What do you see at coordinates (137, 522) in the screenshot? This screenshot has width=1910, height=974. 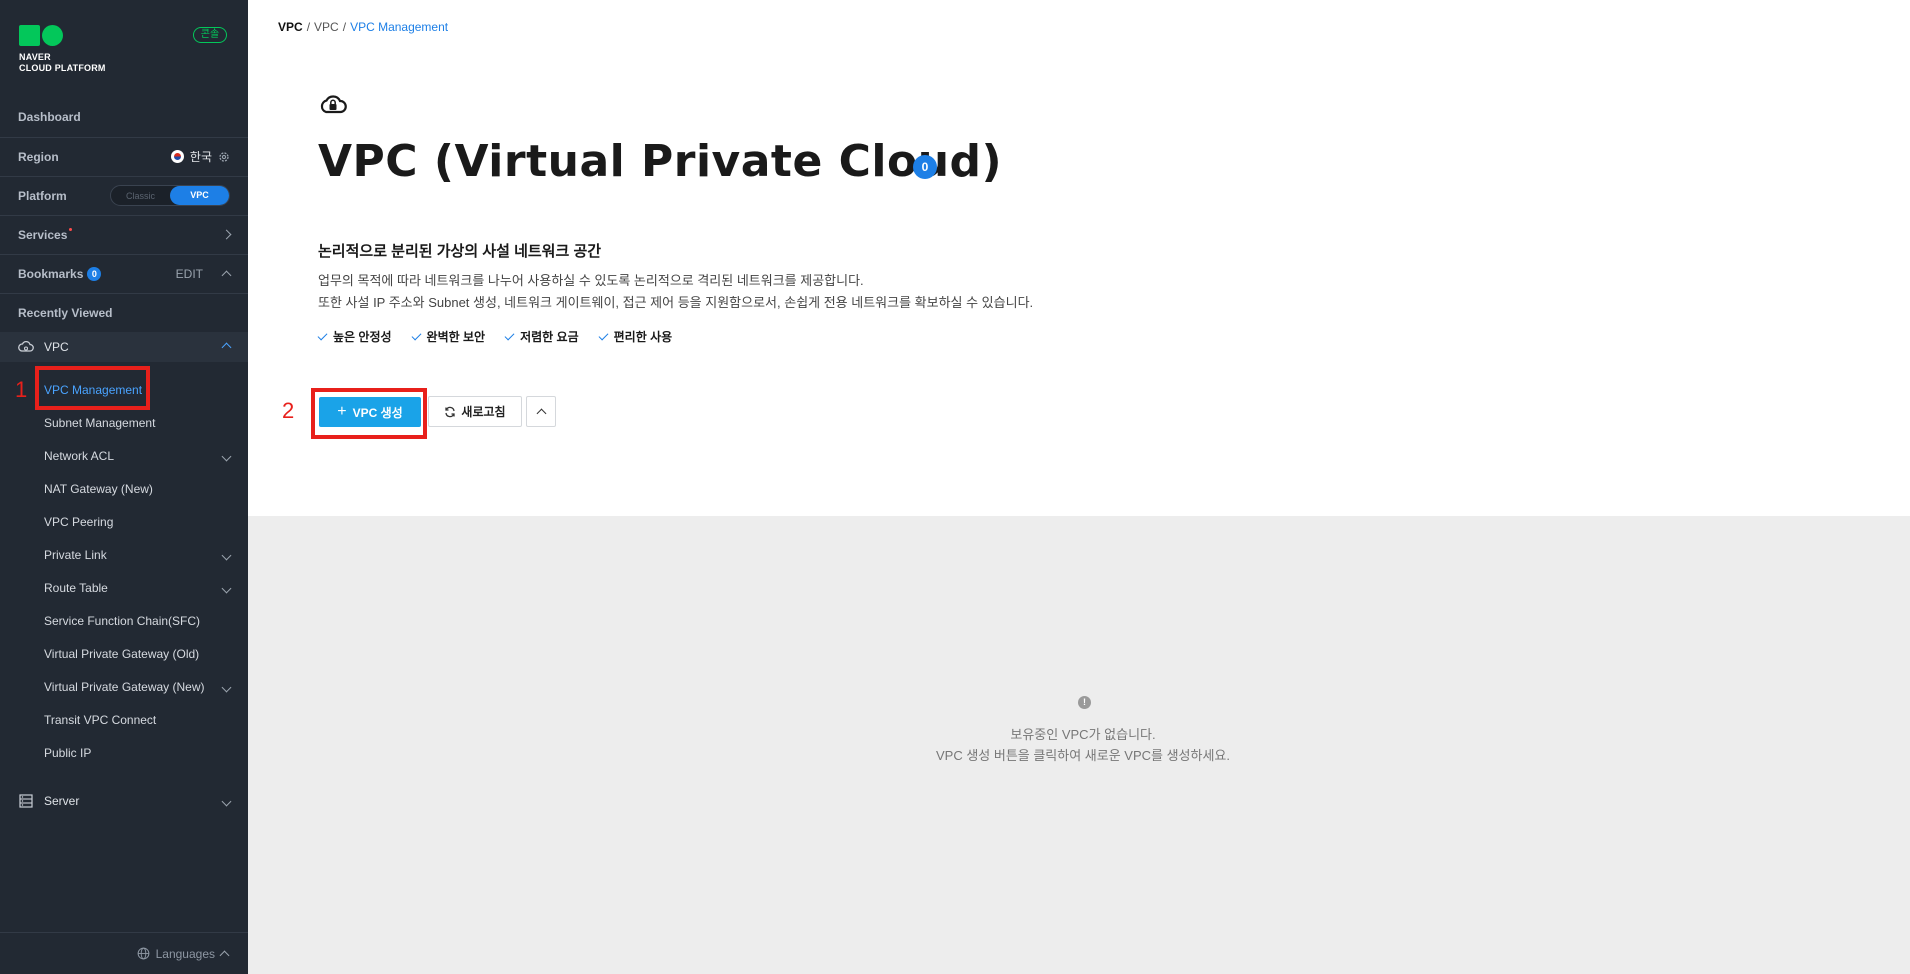 I see `sidebar-item-vpc-peering: VPC Peering` at bounding box center [137, 522].